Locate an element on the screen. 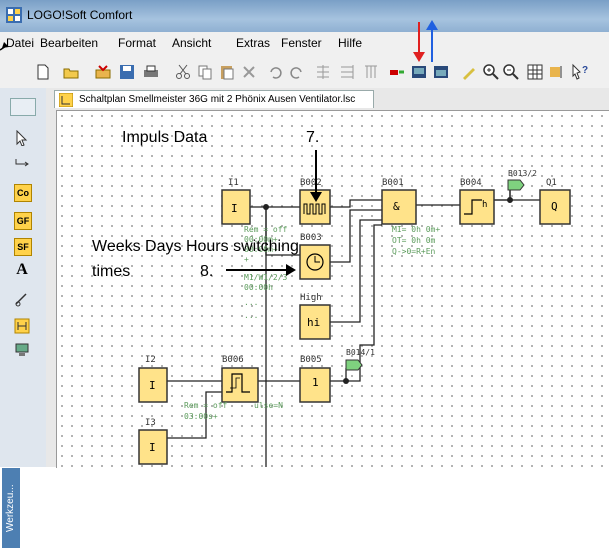 Image resolution: width=609 pixels, height=548 pixels. block-i3-name: I3 is located at coordinates (150, 423).